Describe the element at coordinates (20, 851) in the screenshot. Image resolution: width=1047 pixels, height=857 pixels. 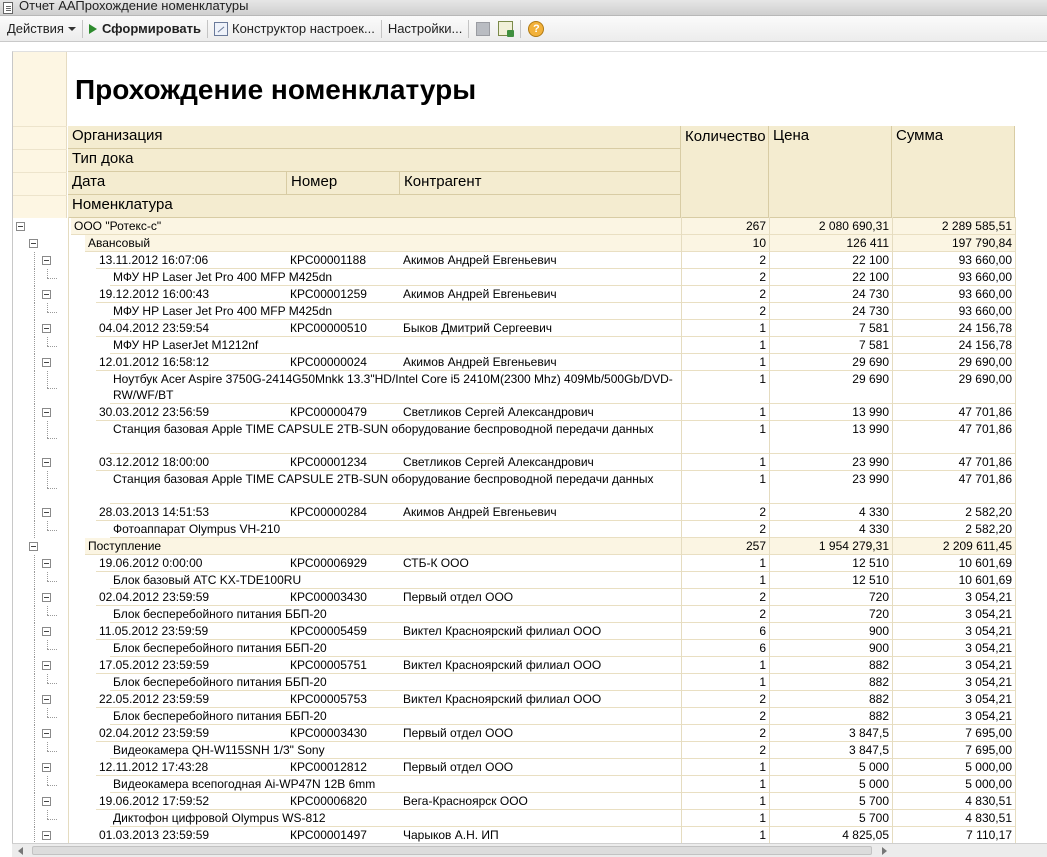
I see `scroll-left-icon` at that location.